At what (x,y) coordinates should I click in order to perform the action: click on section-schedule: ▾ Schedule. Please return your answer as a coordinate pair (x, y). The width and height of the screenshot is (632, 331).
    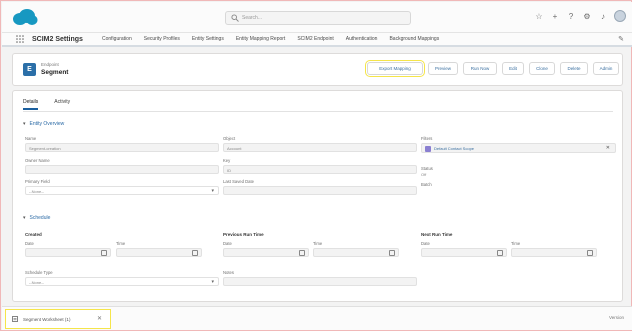
    Looking at the image, I should click on (36, 218).